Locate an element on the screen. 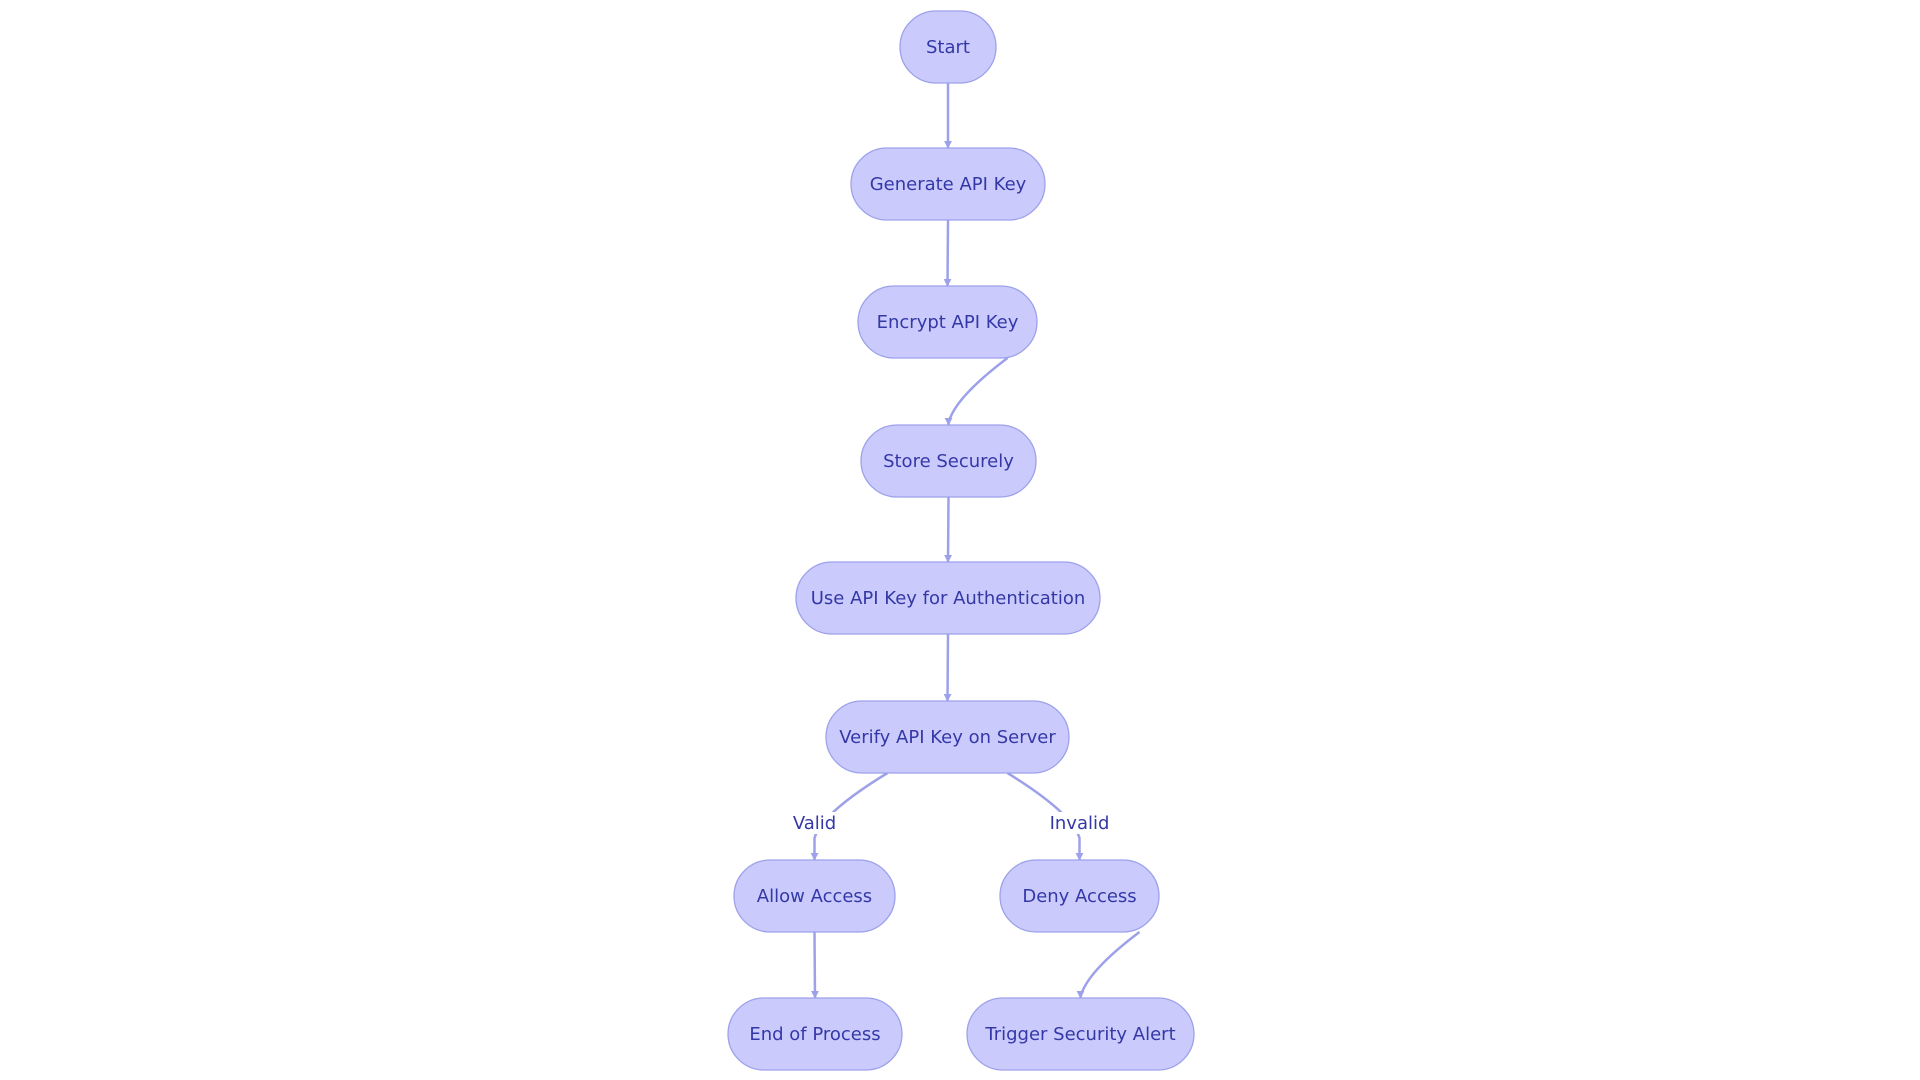 This screenshot has height=1080, width=1920. node-label: Deny Access is located at coordinates (1079, 896).